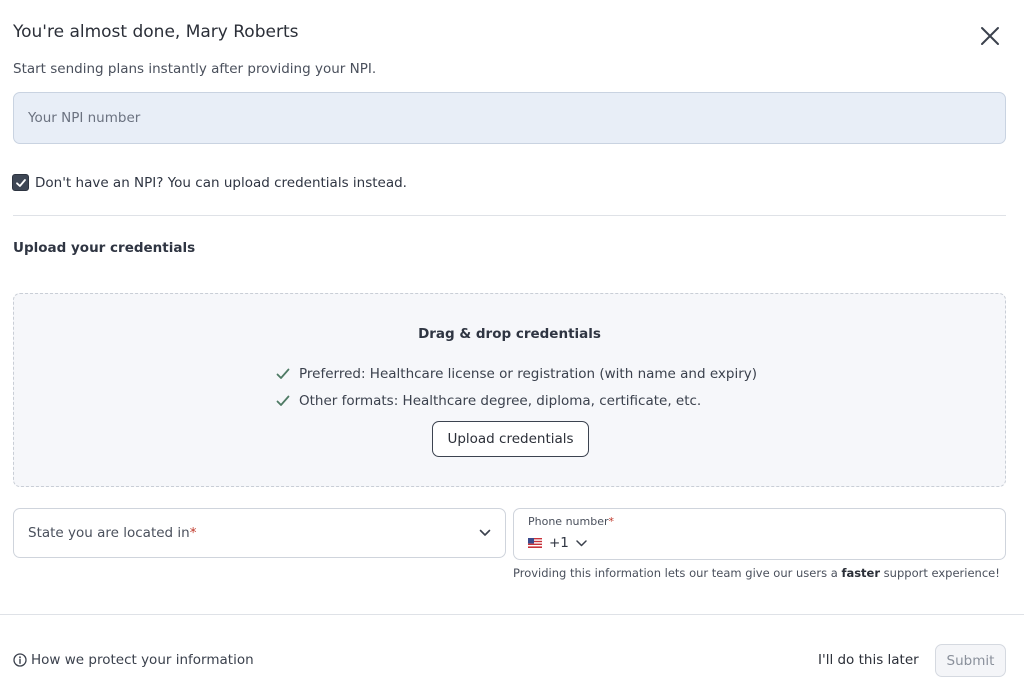 This screenshot has width=1024, height=680. I want to click on country-code-picker: +1, so click(557, 543).